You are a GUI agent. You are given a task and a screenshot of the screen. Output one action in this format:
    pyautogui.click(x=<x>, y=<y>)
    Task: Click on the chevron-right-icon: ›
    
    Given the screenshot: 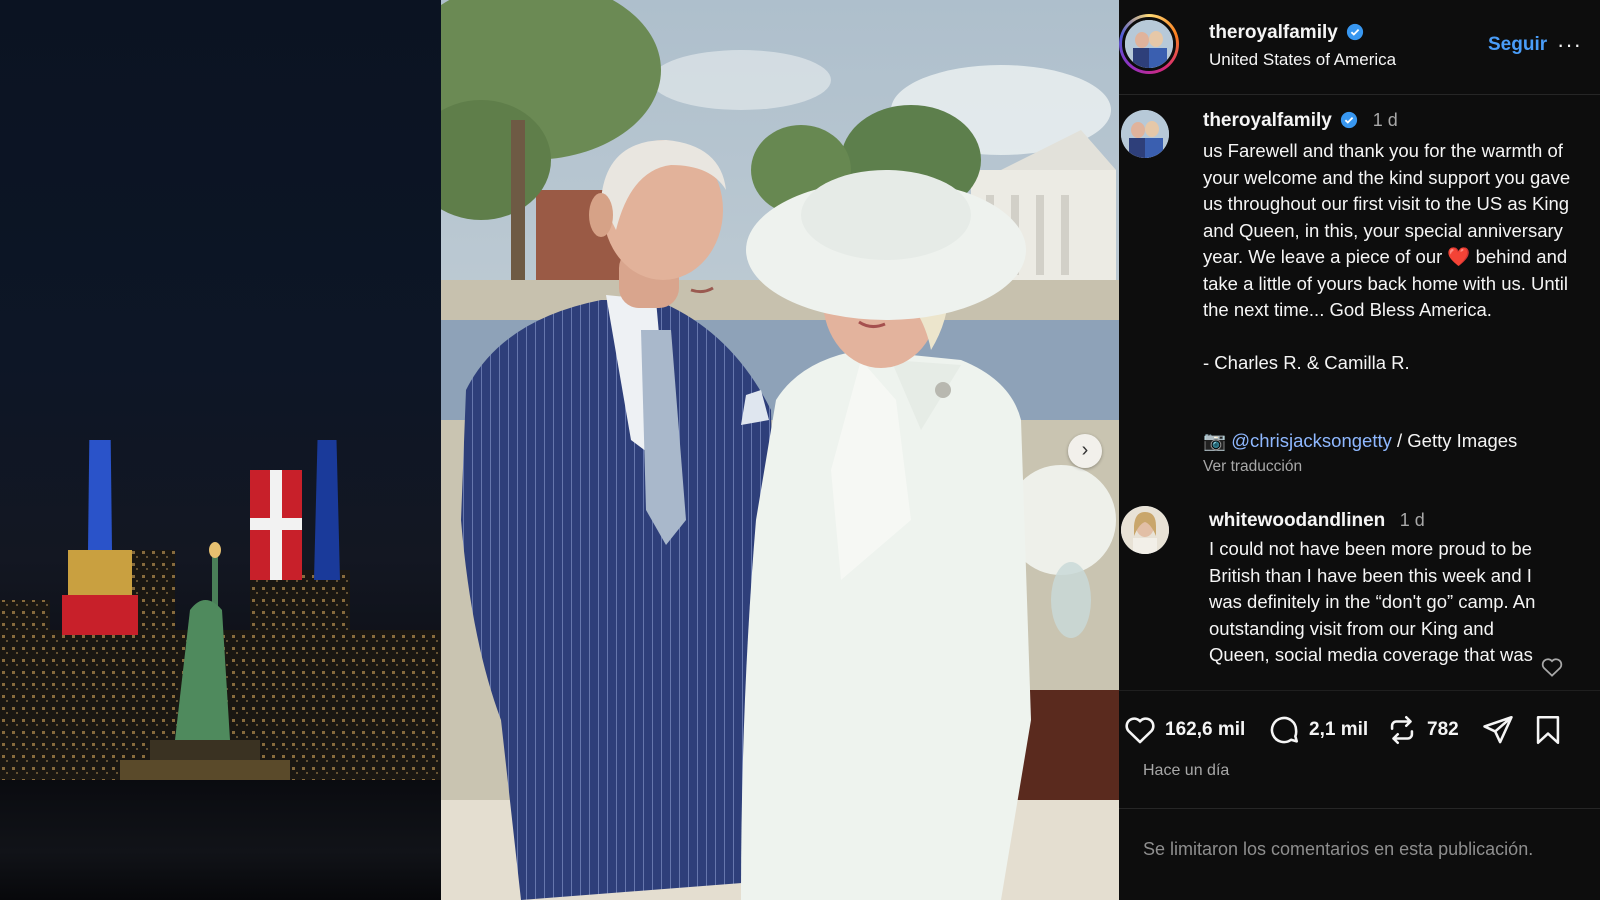 What is the action you would take?
    pyautogui.click(x=1085, y=450)
    